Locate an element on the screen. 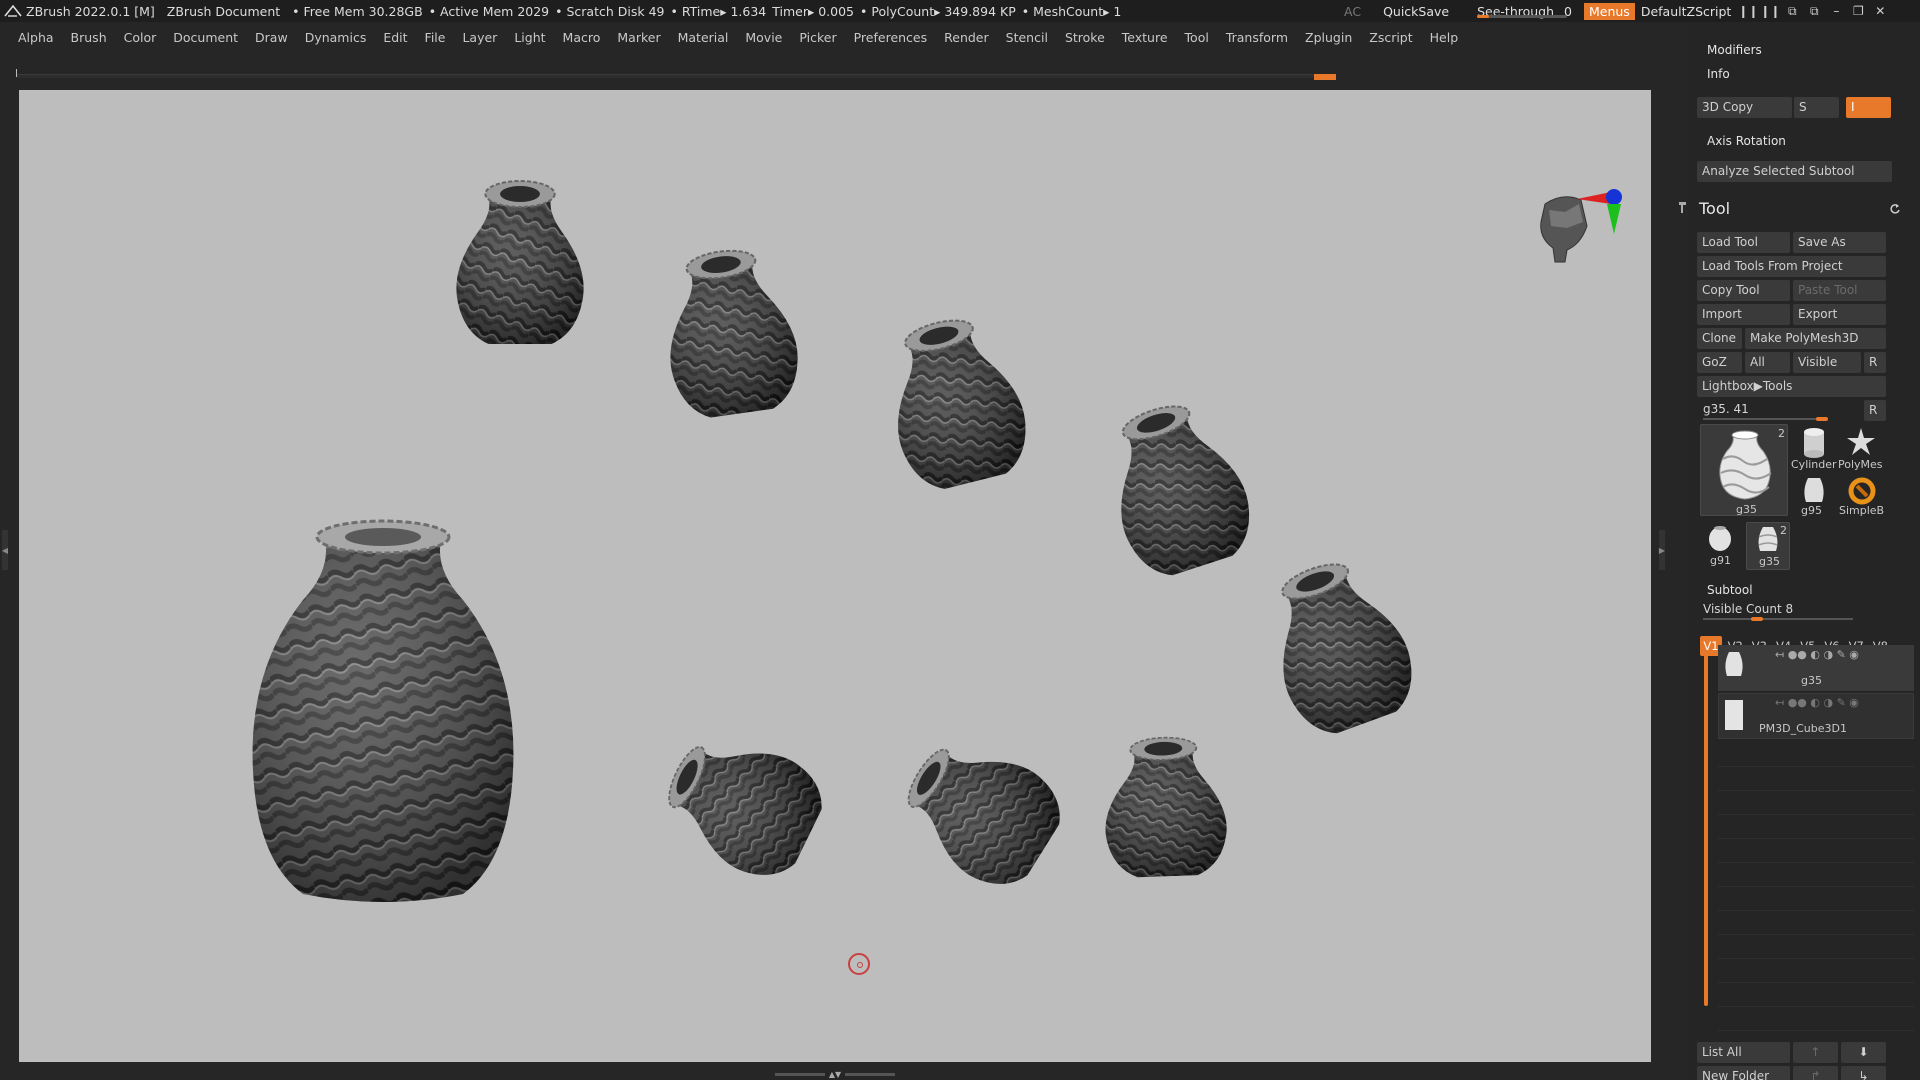 The width and height of the screenshot is (1920, 1080). menu-preferences: Preferences is located at coordinates (891, 37).